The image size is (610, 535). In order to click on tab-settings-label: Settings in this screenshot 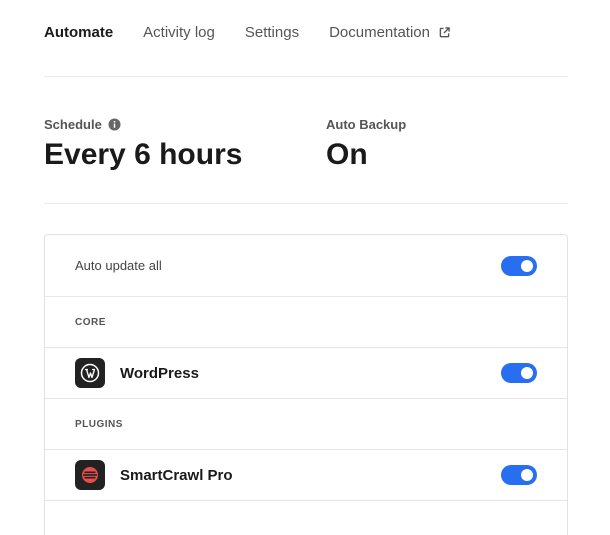, I will do `click(272, 32)`.